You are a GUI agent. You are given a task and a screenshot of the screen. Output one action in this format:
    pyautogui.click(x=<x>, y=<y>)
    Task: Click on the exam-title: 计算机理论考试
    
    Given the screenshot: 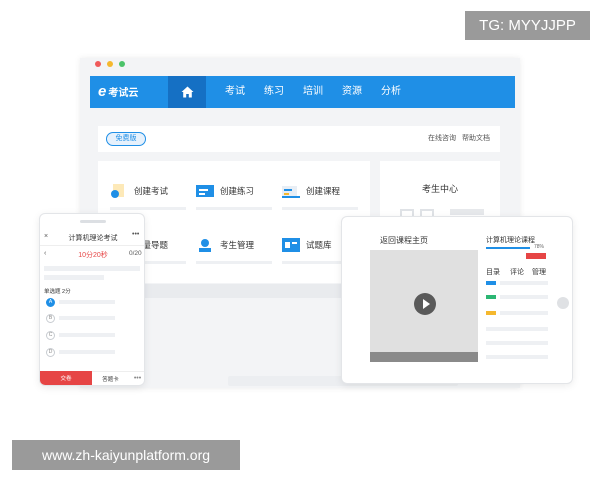 What is the action you would take?
    pyautogui.click(x=93, y=238)
    